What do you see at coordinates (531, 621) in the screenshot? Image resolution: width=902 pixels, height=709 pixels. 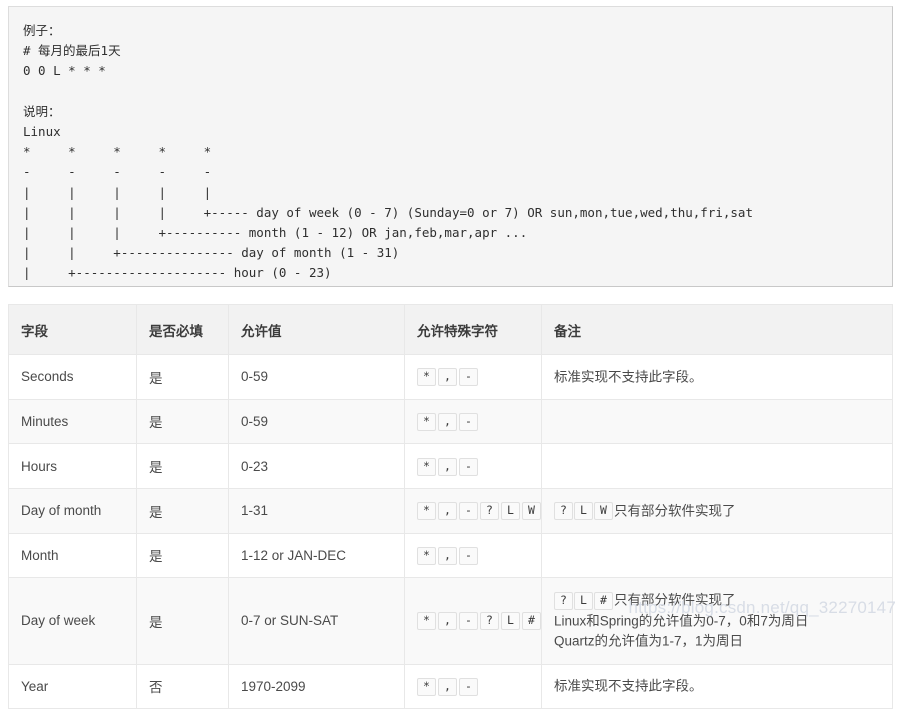 I see `special-char-key: #` at bounding box center [531, 621].